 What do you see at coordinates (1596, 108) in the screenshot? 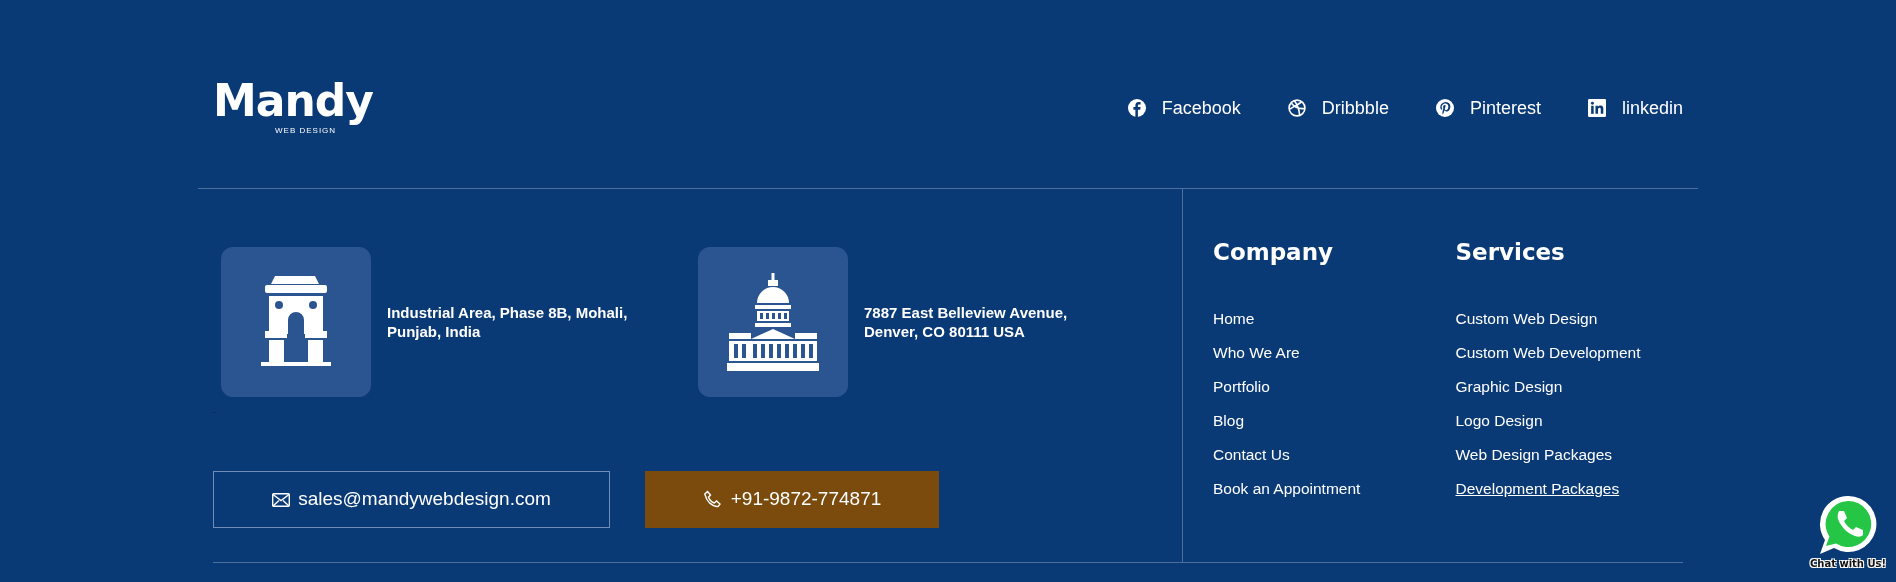
I see `linkedin-icon` at bounding box center [1596, 108].